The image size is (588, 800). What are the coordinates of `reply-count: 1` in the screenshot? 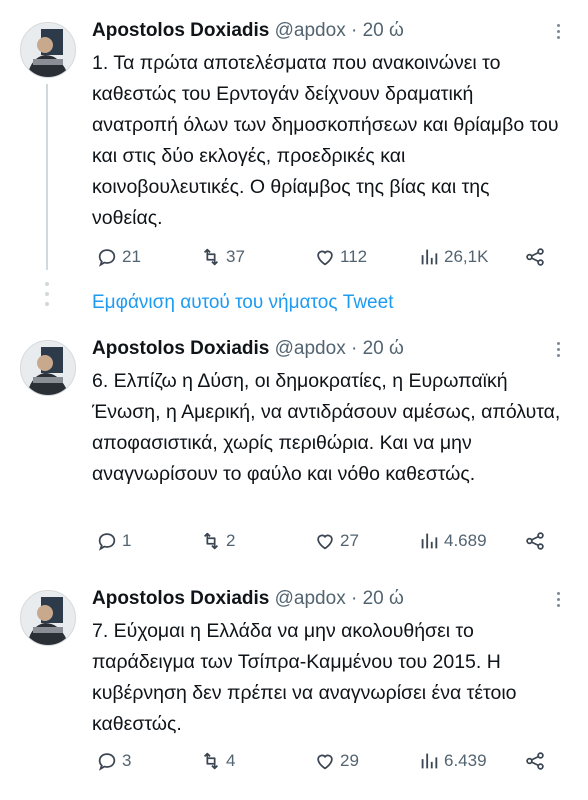 It's located at (127, 540).